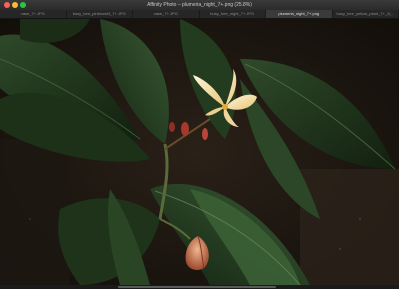 The height and width of the screenshot is (289, 399). I want to click on scrollbar-thumb, so click(197, 287).